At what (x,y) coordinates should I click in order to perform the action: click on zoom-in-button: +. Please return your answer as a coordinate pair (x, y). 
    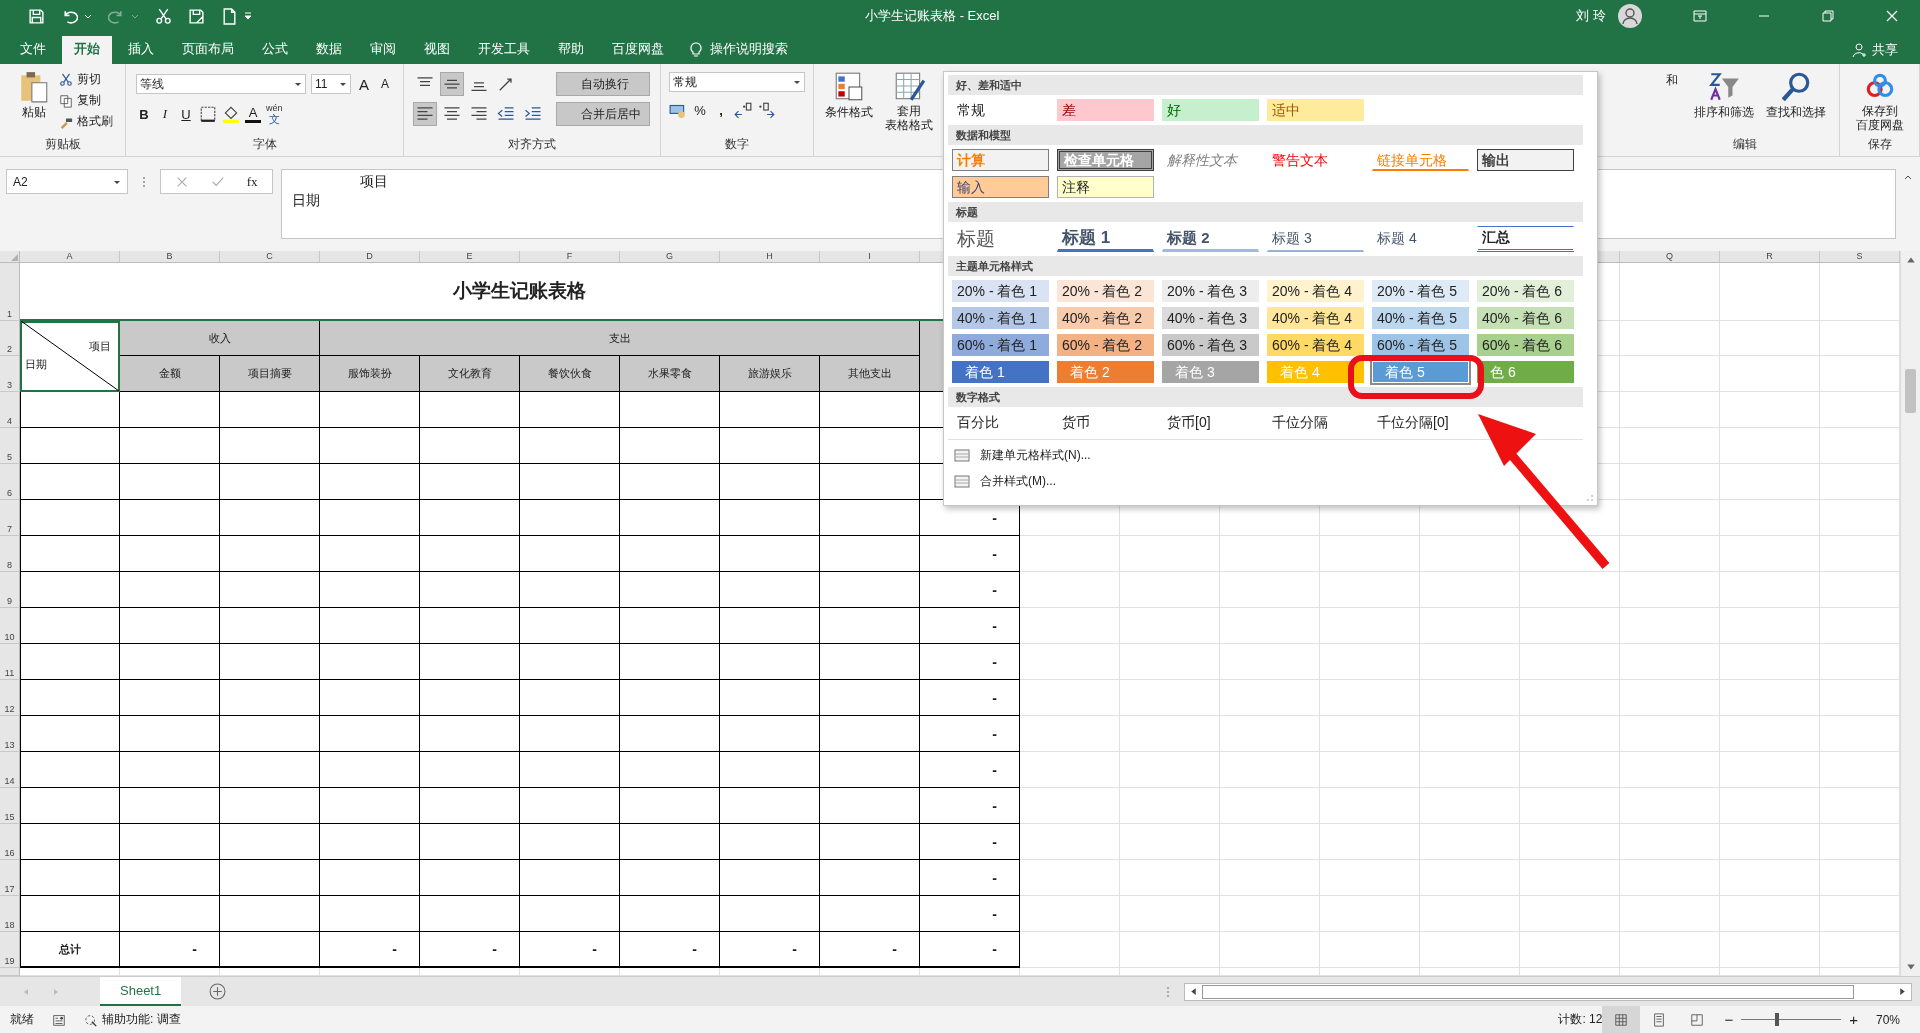
    Looking at the image, I should click on (1853, 1019).